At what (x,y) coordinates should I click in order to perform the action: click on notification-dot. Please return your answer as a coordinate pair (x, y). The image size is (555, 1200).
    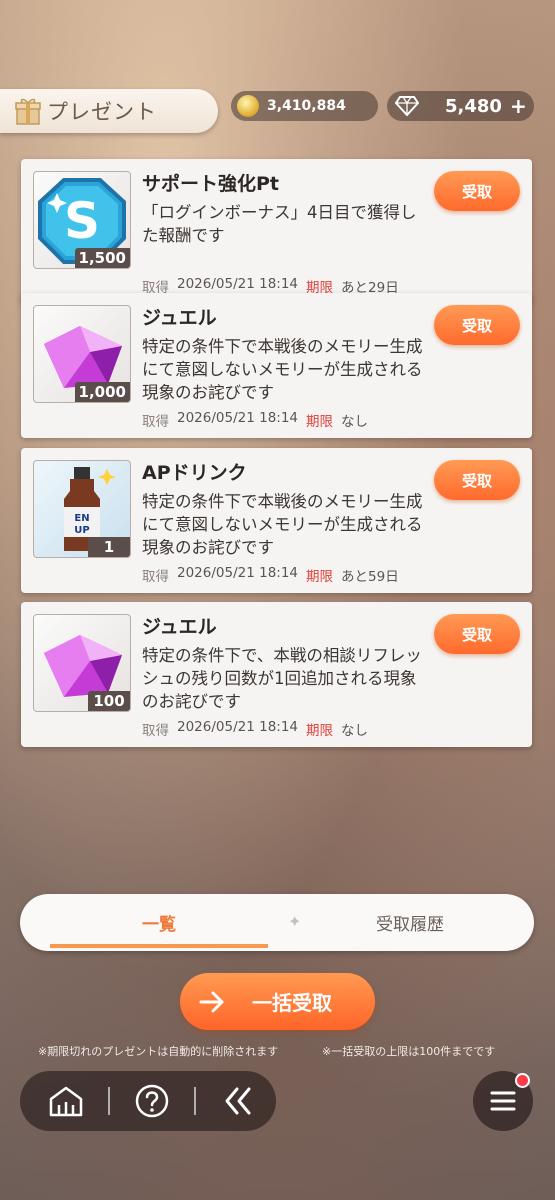
    Looking at the image, I should click on (522, 1080).